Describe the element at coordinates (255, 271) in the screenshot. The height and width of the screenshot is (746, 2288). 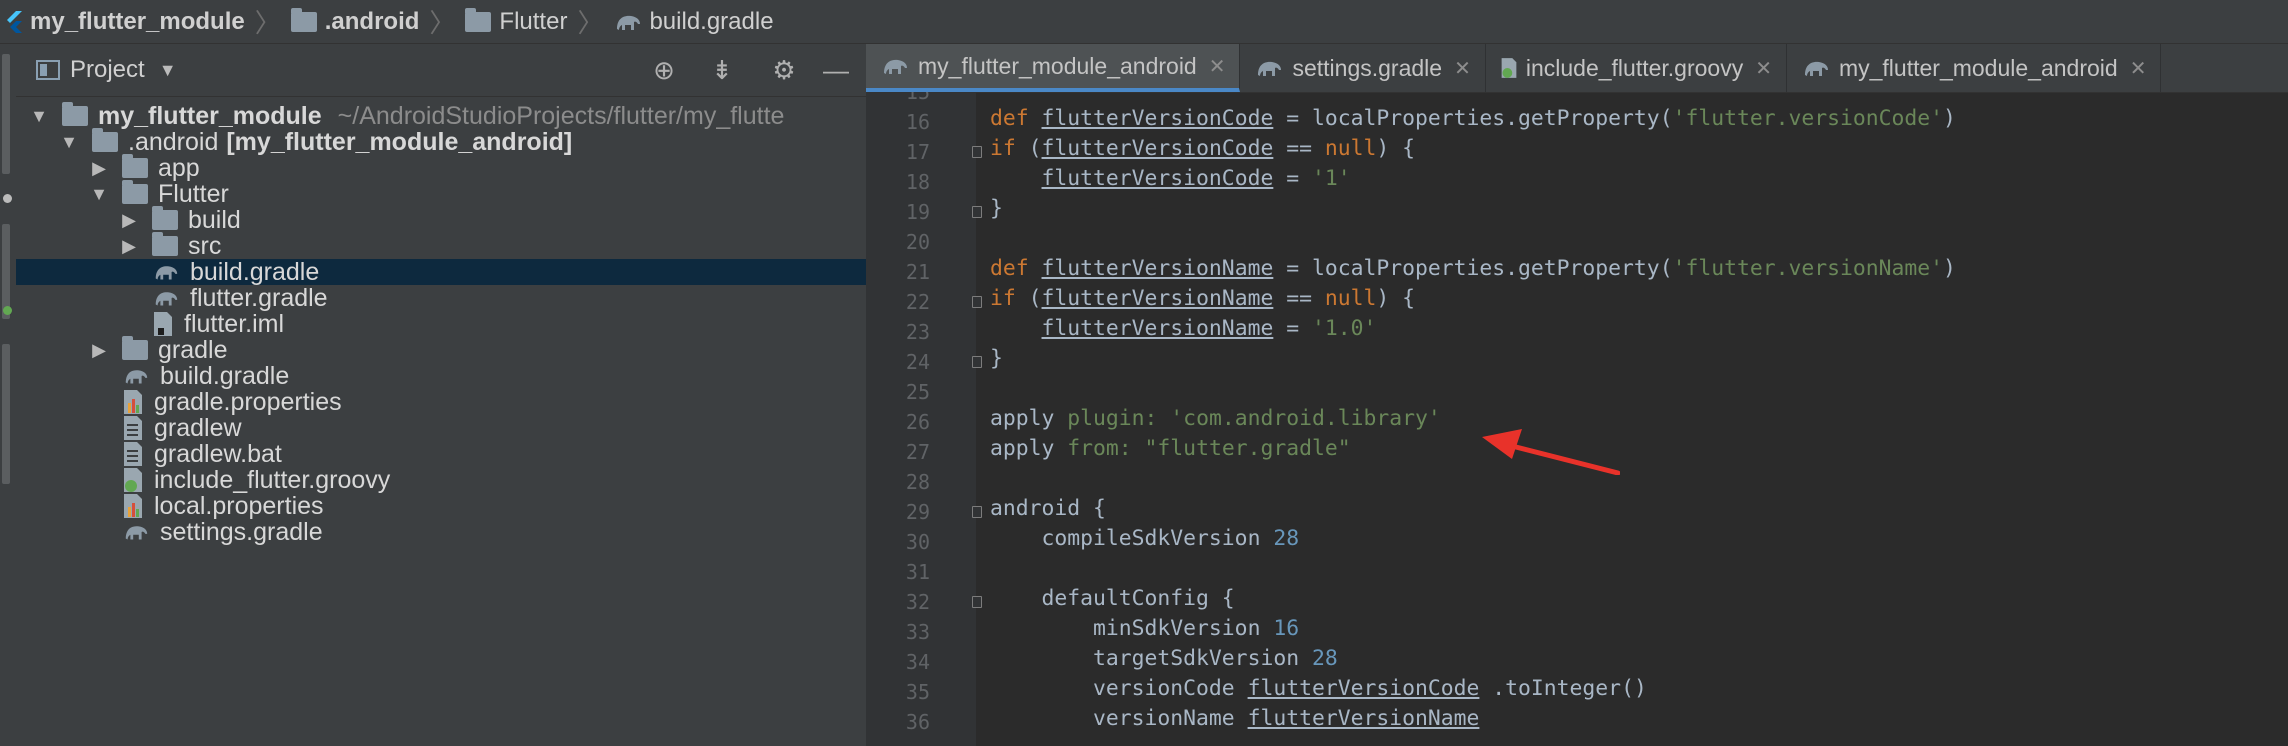
I see `tree-item-label: build.gradle` at that location.